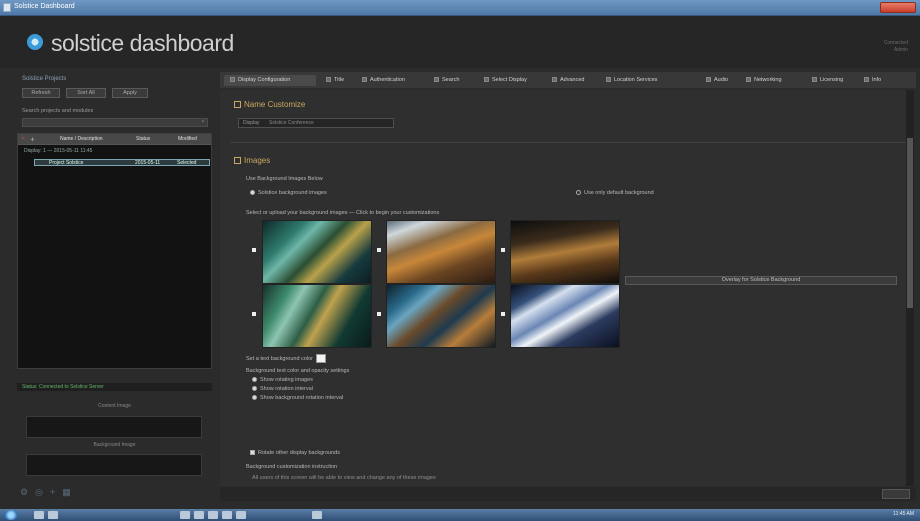 Image resolution: width=920 pixels, height=521 pixels. I want to click on table-row: Project Solstice 2015-05-11 Selected, so click(122, 162).